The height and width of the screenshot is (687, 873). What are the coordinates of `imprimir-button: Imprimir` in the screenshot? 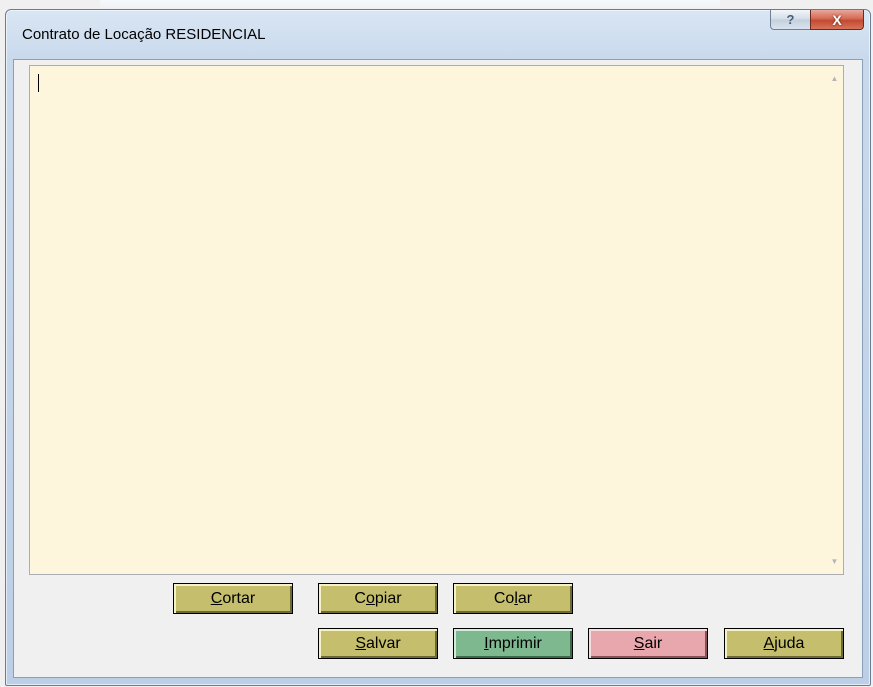 It's located at (513, 643).